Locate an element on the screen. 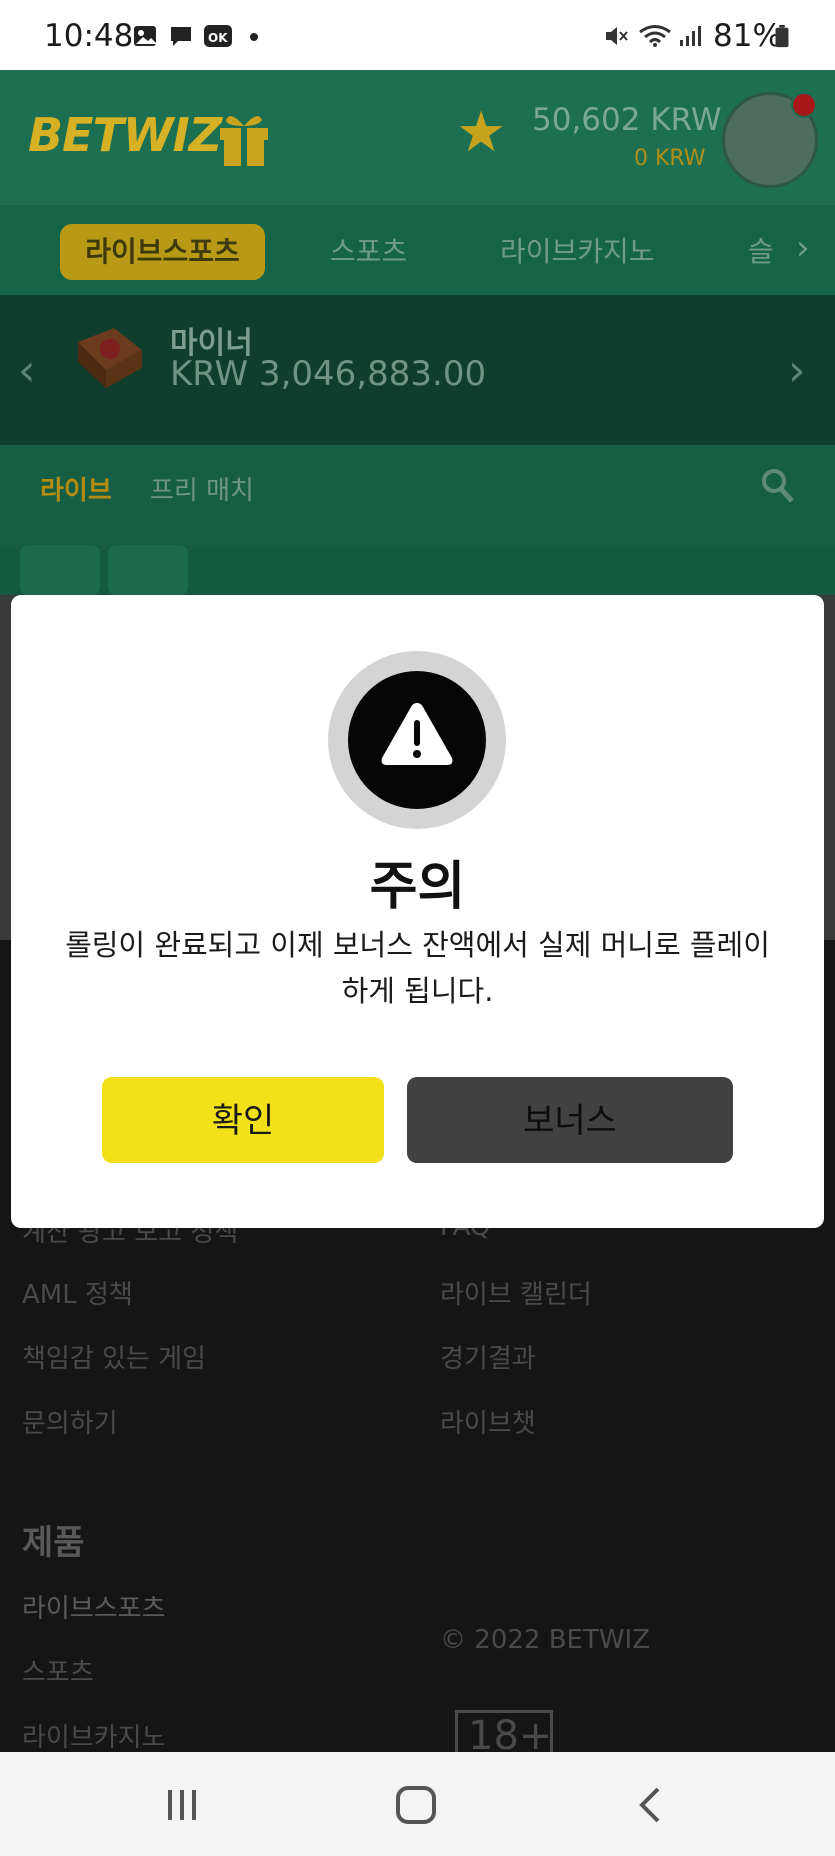  balance-main: 50,602 KRW is located at coordinates (627, 120).